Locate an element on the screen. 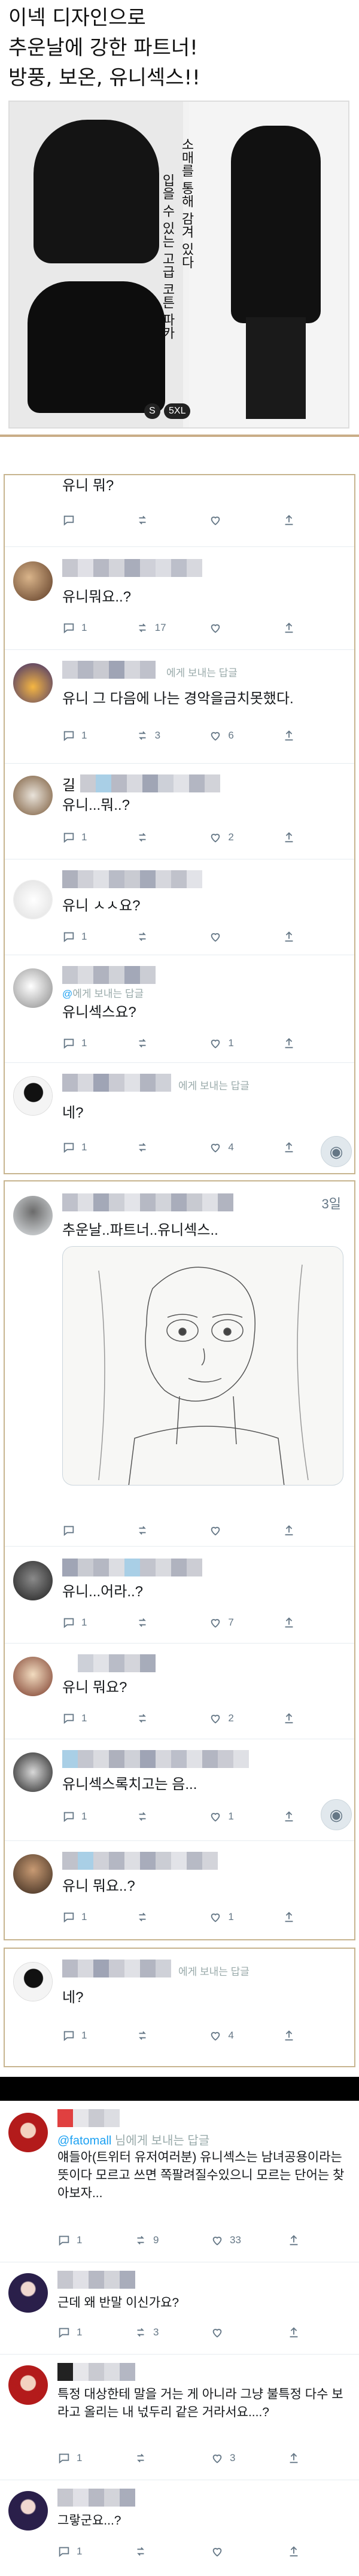 The image size is (359, 2576). like-button: 3 is located at coordinates (235, 2458).